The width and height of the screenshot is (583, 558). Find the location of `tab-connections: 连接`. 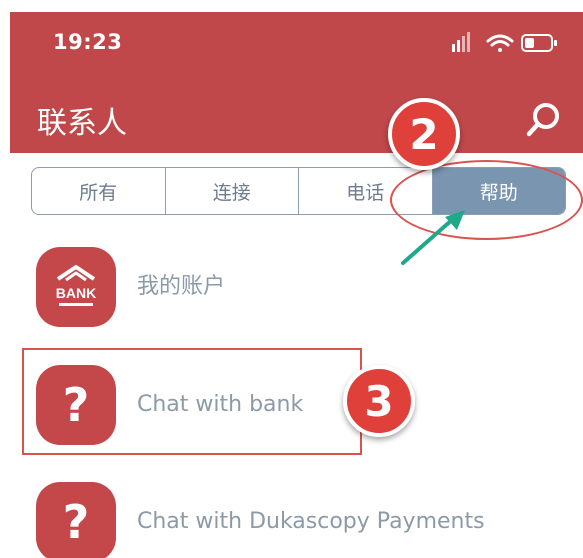

tab-connections: 连接 is located at coordinates (232, 191).